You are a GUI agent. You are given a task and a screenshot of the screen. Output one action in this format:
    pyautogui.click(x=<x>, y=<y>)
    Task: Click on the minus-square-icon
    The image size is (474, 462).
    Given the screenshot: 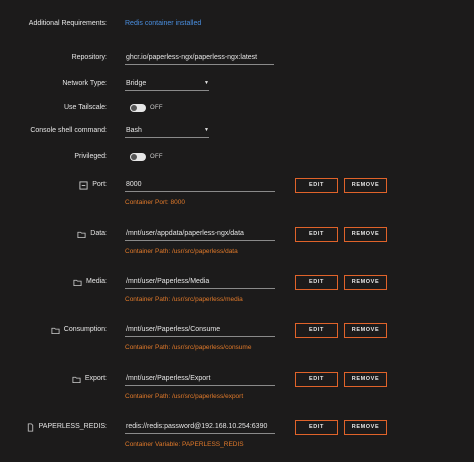 What is the action you would take?
    pyautogui.click(x=83, y=185)
    